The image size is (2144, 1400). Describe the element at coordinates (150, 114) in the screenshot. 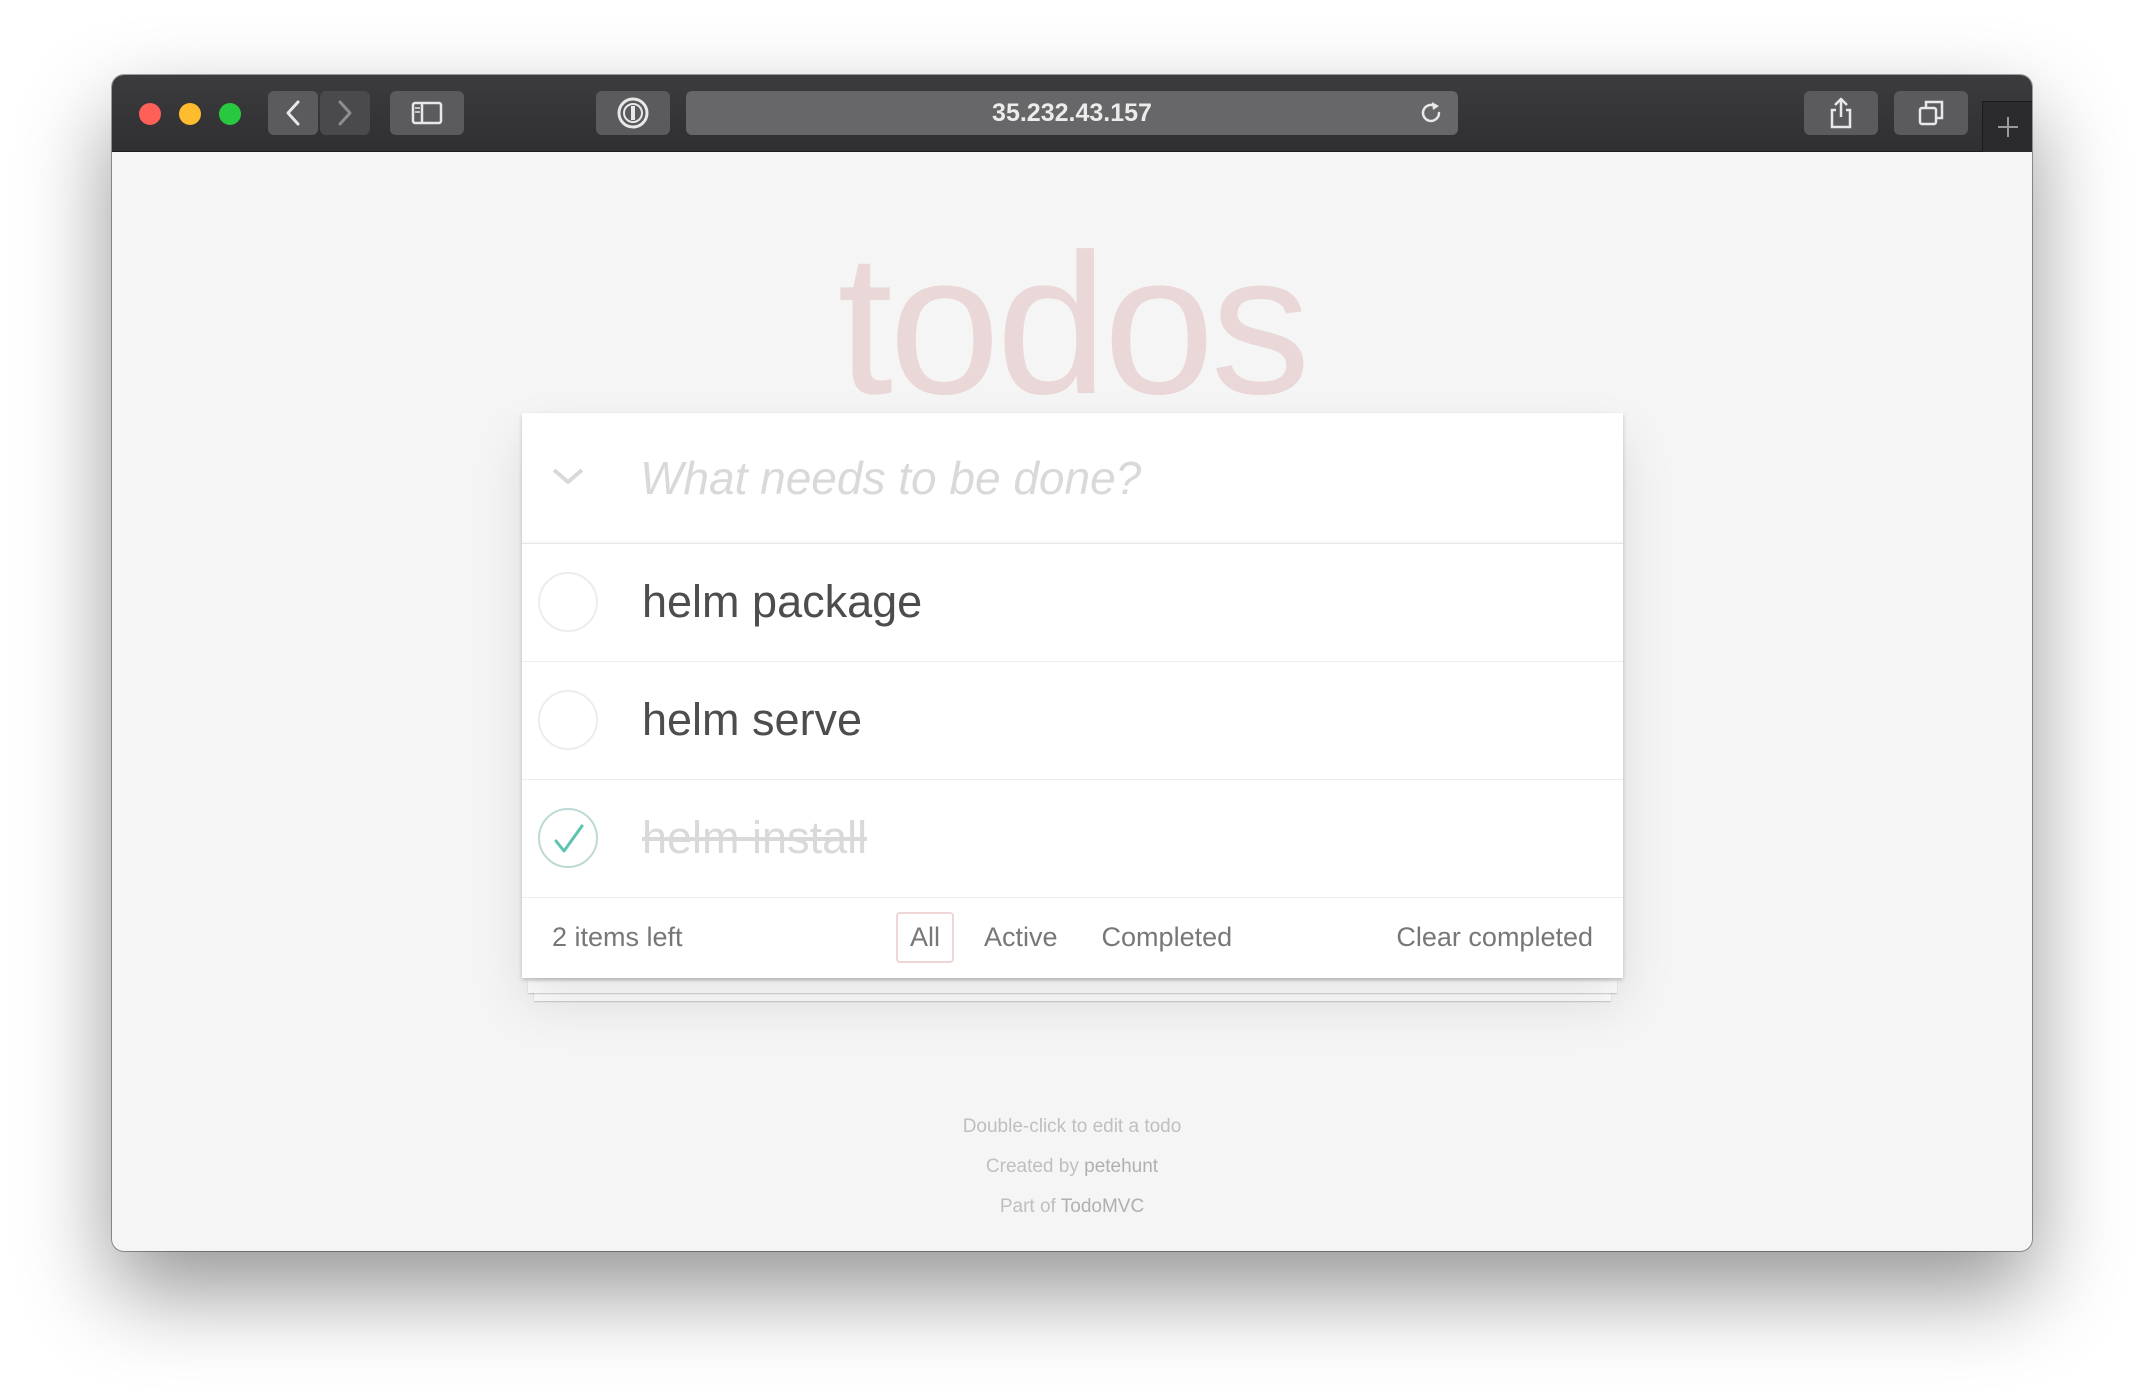

I see `close-window-button` at that location.